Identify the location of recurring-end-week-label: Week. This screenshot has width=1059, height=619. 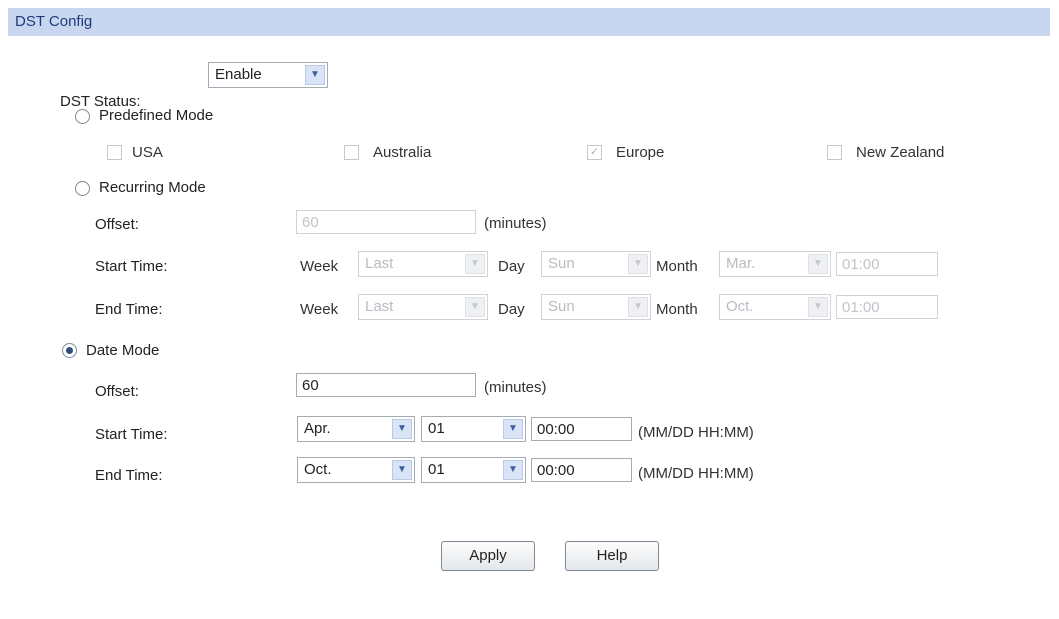
(319, 309).